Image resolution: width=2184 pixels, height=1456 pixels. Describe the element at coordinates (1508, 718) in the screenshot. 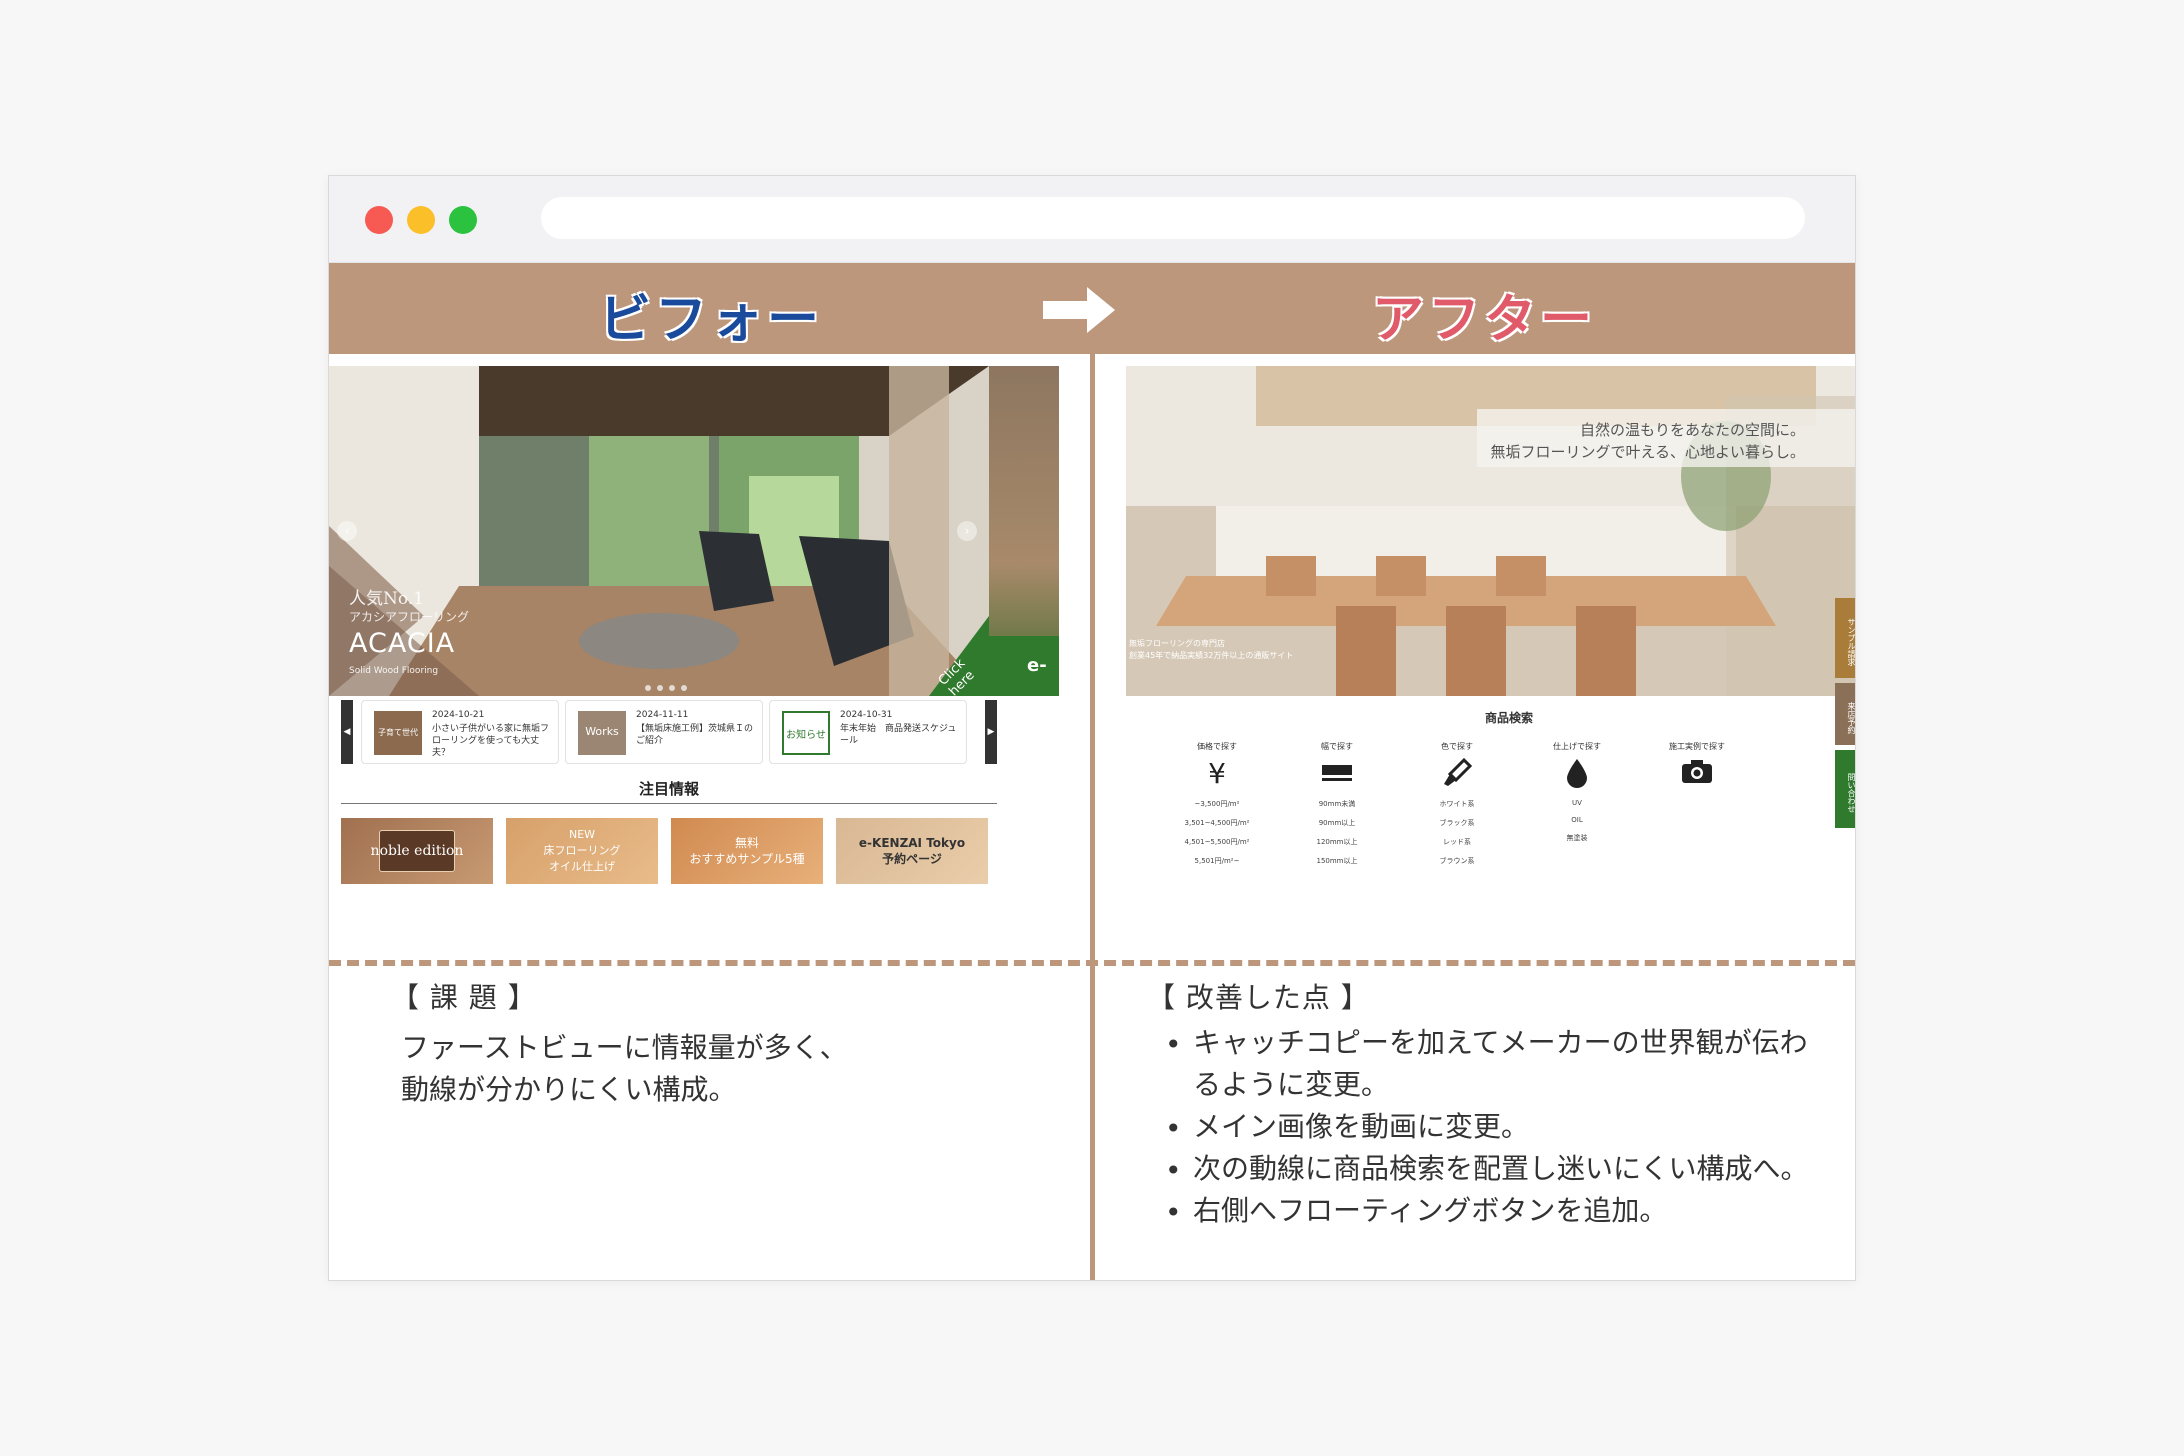

I see `product-search-title: 商品検索` at that location.